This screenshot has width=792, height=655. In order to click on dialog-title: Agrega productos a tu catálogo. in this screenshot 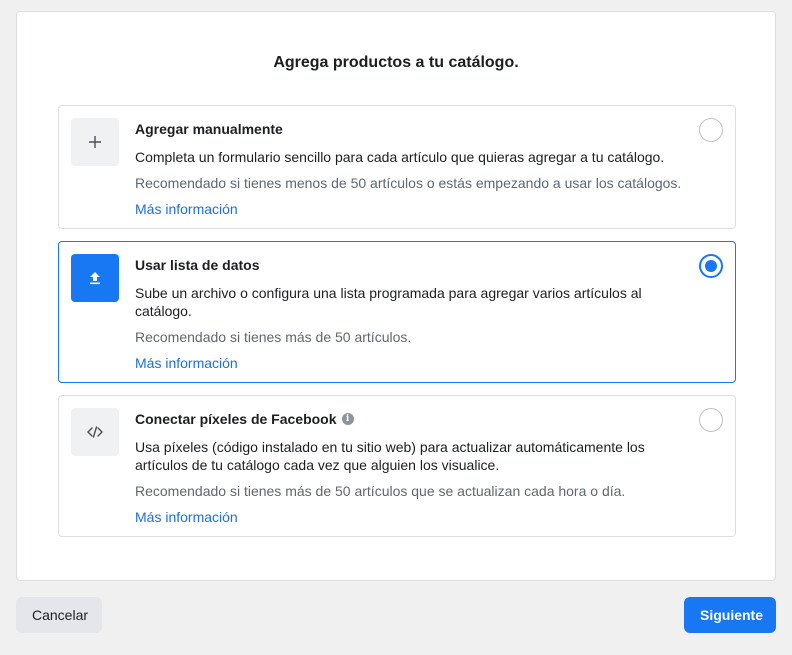, I will do `click(396, 62)`.